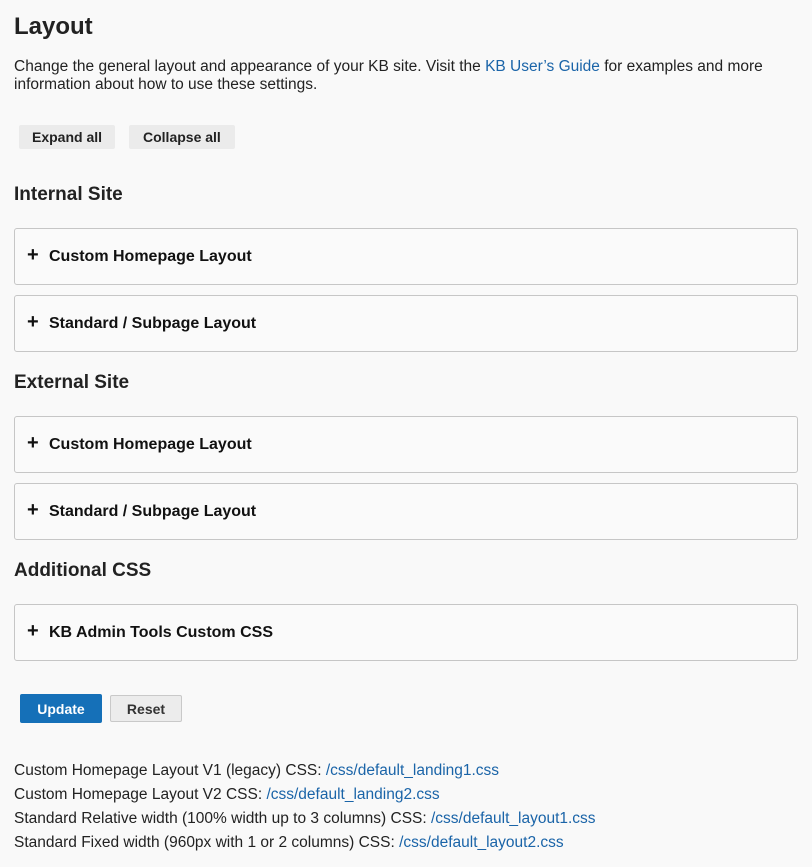 This screenshot has height=867, width=812. What do you see at coordinates (161, 632) in the screenshot?
I see `panel-label: KB Admin Tools Custom CSS` at bounding box center [161, 632].